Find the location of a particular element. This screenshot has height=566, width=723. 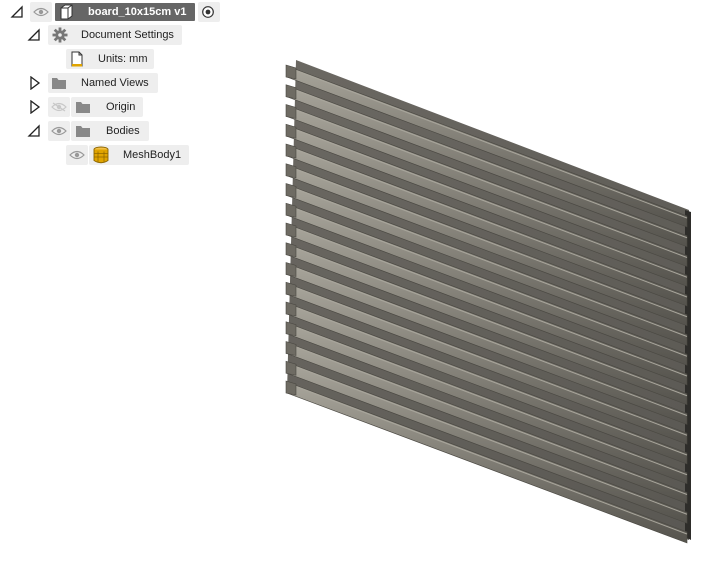

bodies-visibility-chip is located at coordinates (59, 131).